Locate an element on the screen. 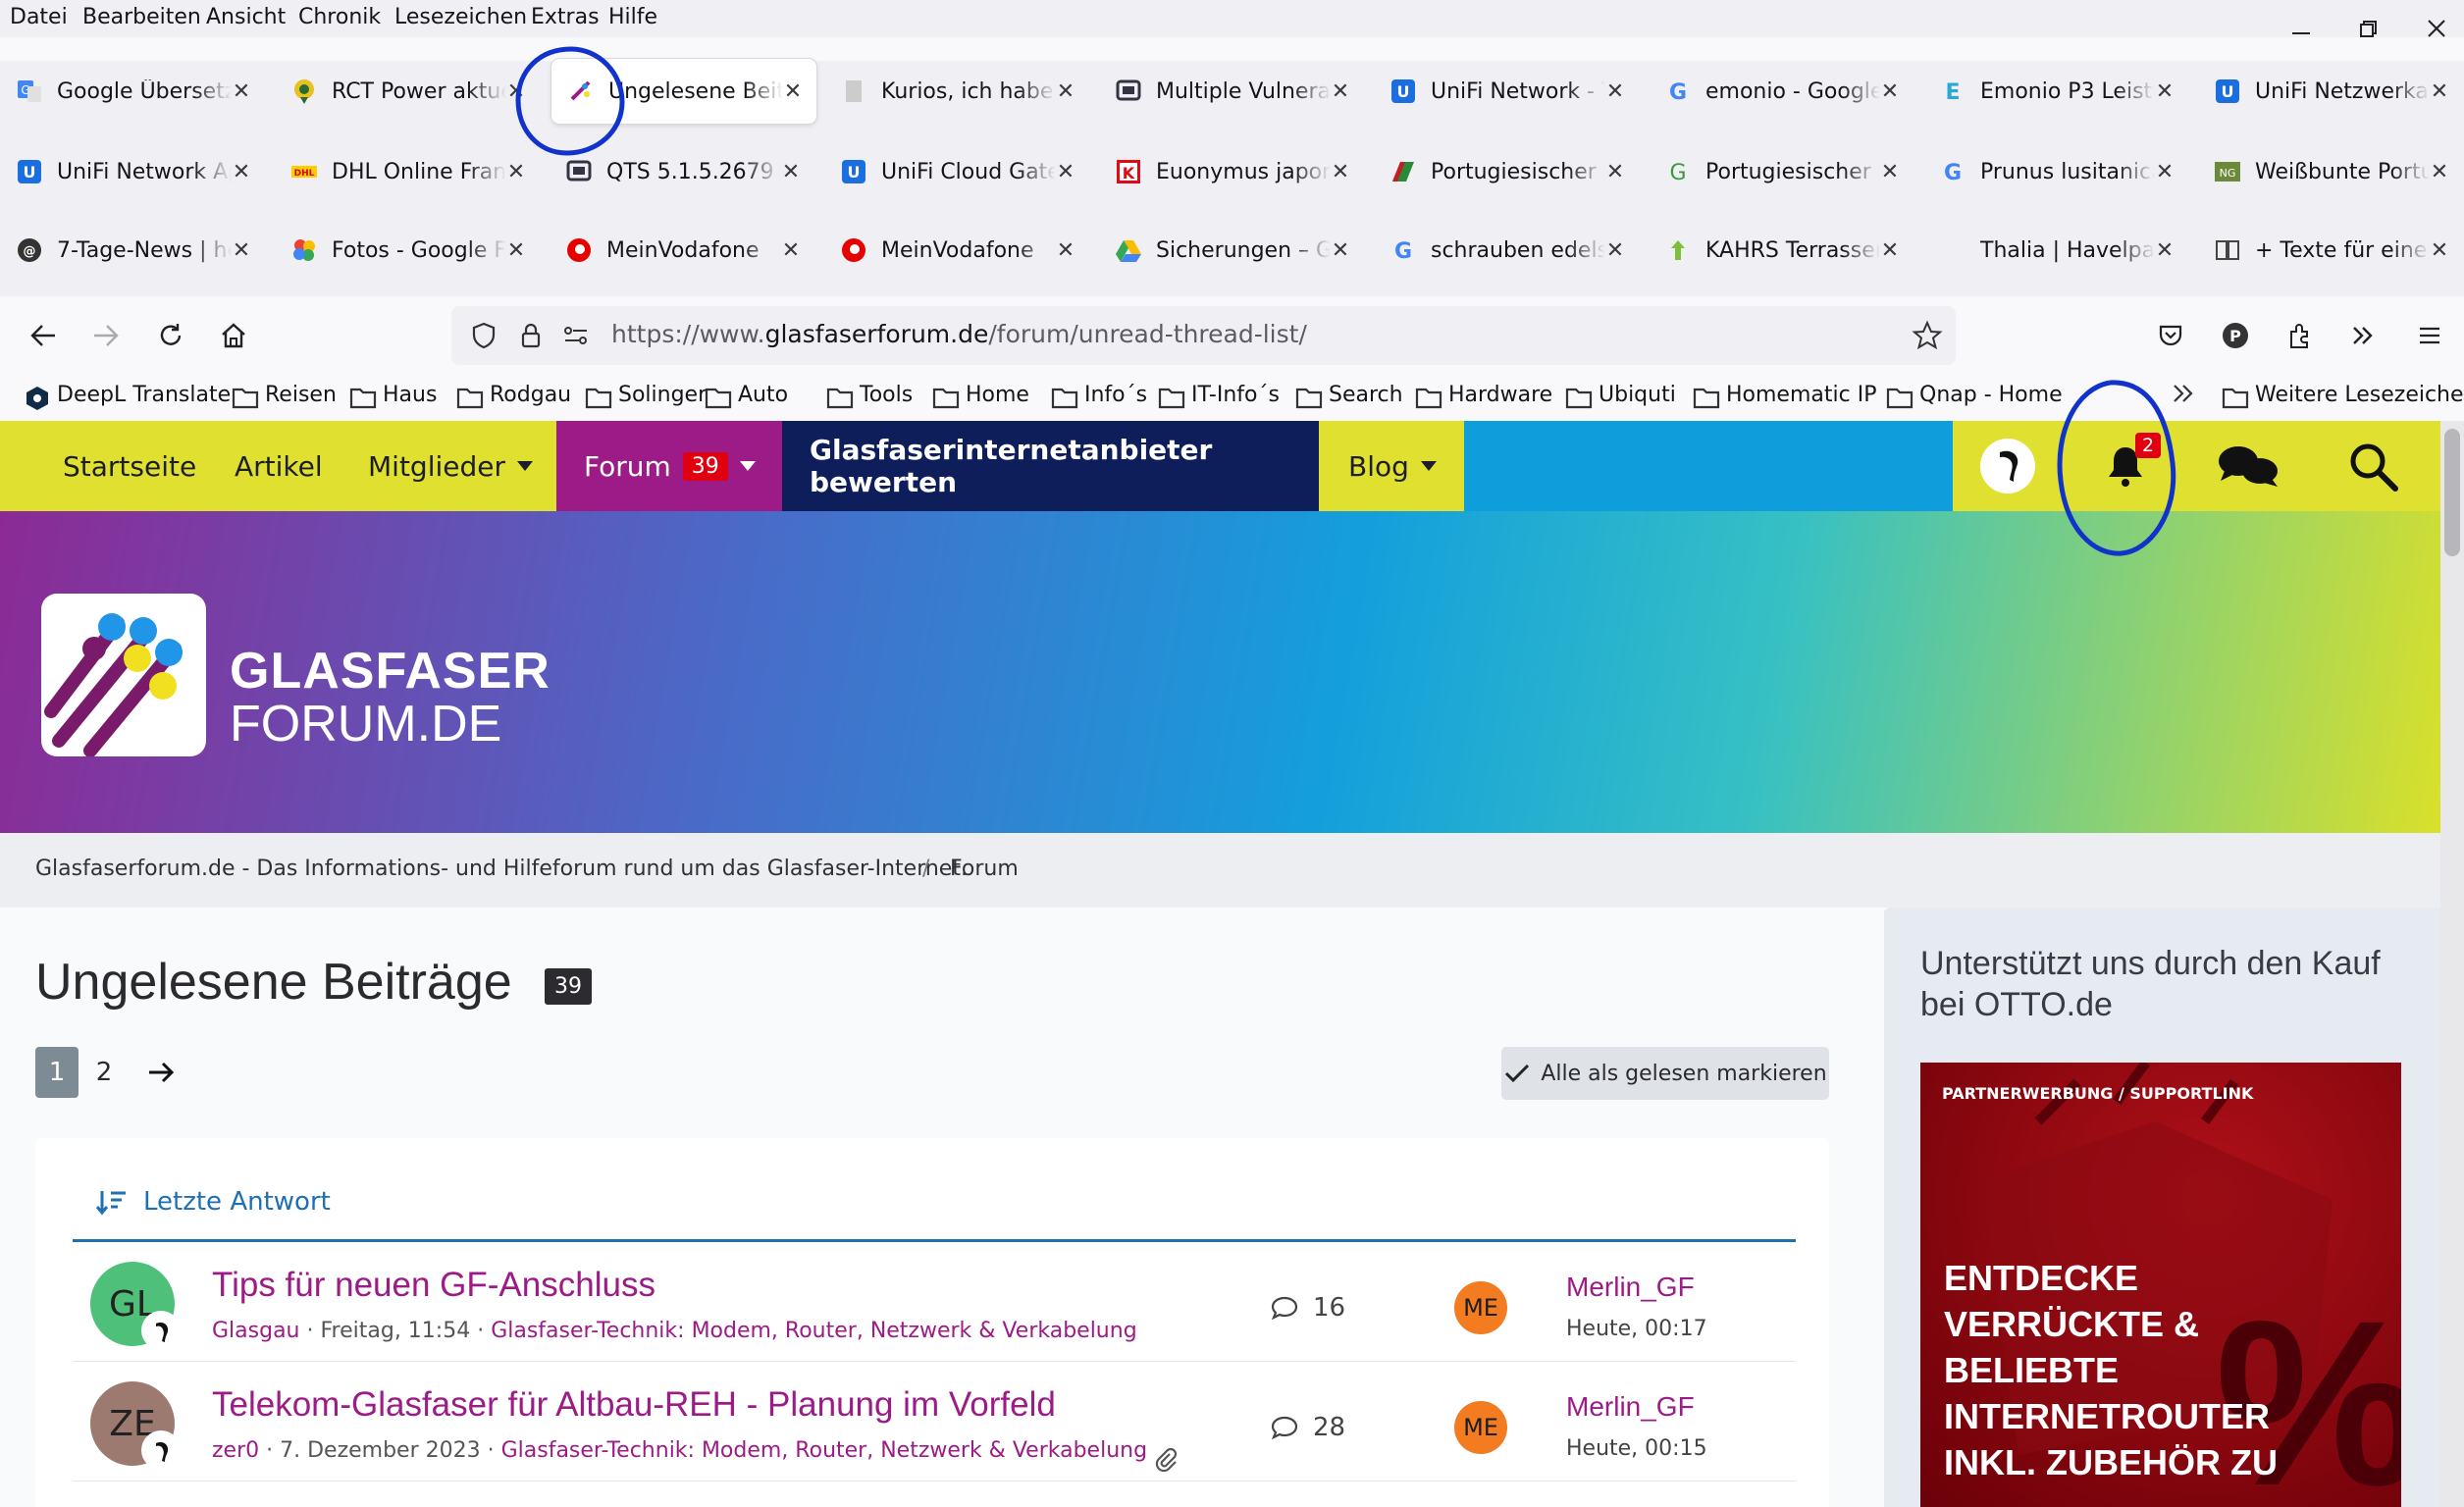 This screenshot has height=1507, width=2464. tab-r2-4: U UniFi Cloud Gateway✕ is located at coordinates (956, 171).